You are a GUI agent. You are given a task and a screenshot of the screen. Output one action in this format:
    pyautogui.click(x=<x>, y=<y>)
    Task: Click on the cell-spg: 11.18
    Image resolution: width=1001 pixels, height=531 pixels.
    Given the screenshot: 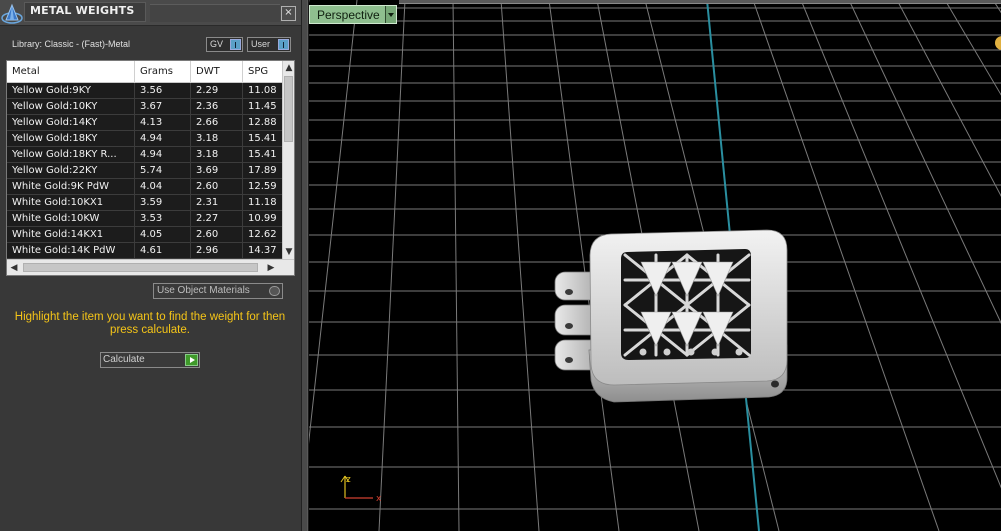 What is the action you would take?
    pyautogui.click(x=262, y=202)
    